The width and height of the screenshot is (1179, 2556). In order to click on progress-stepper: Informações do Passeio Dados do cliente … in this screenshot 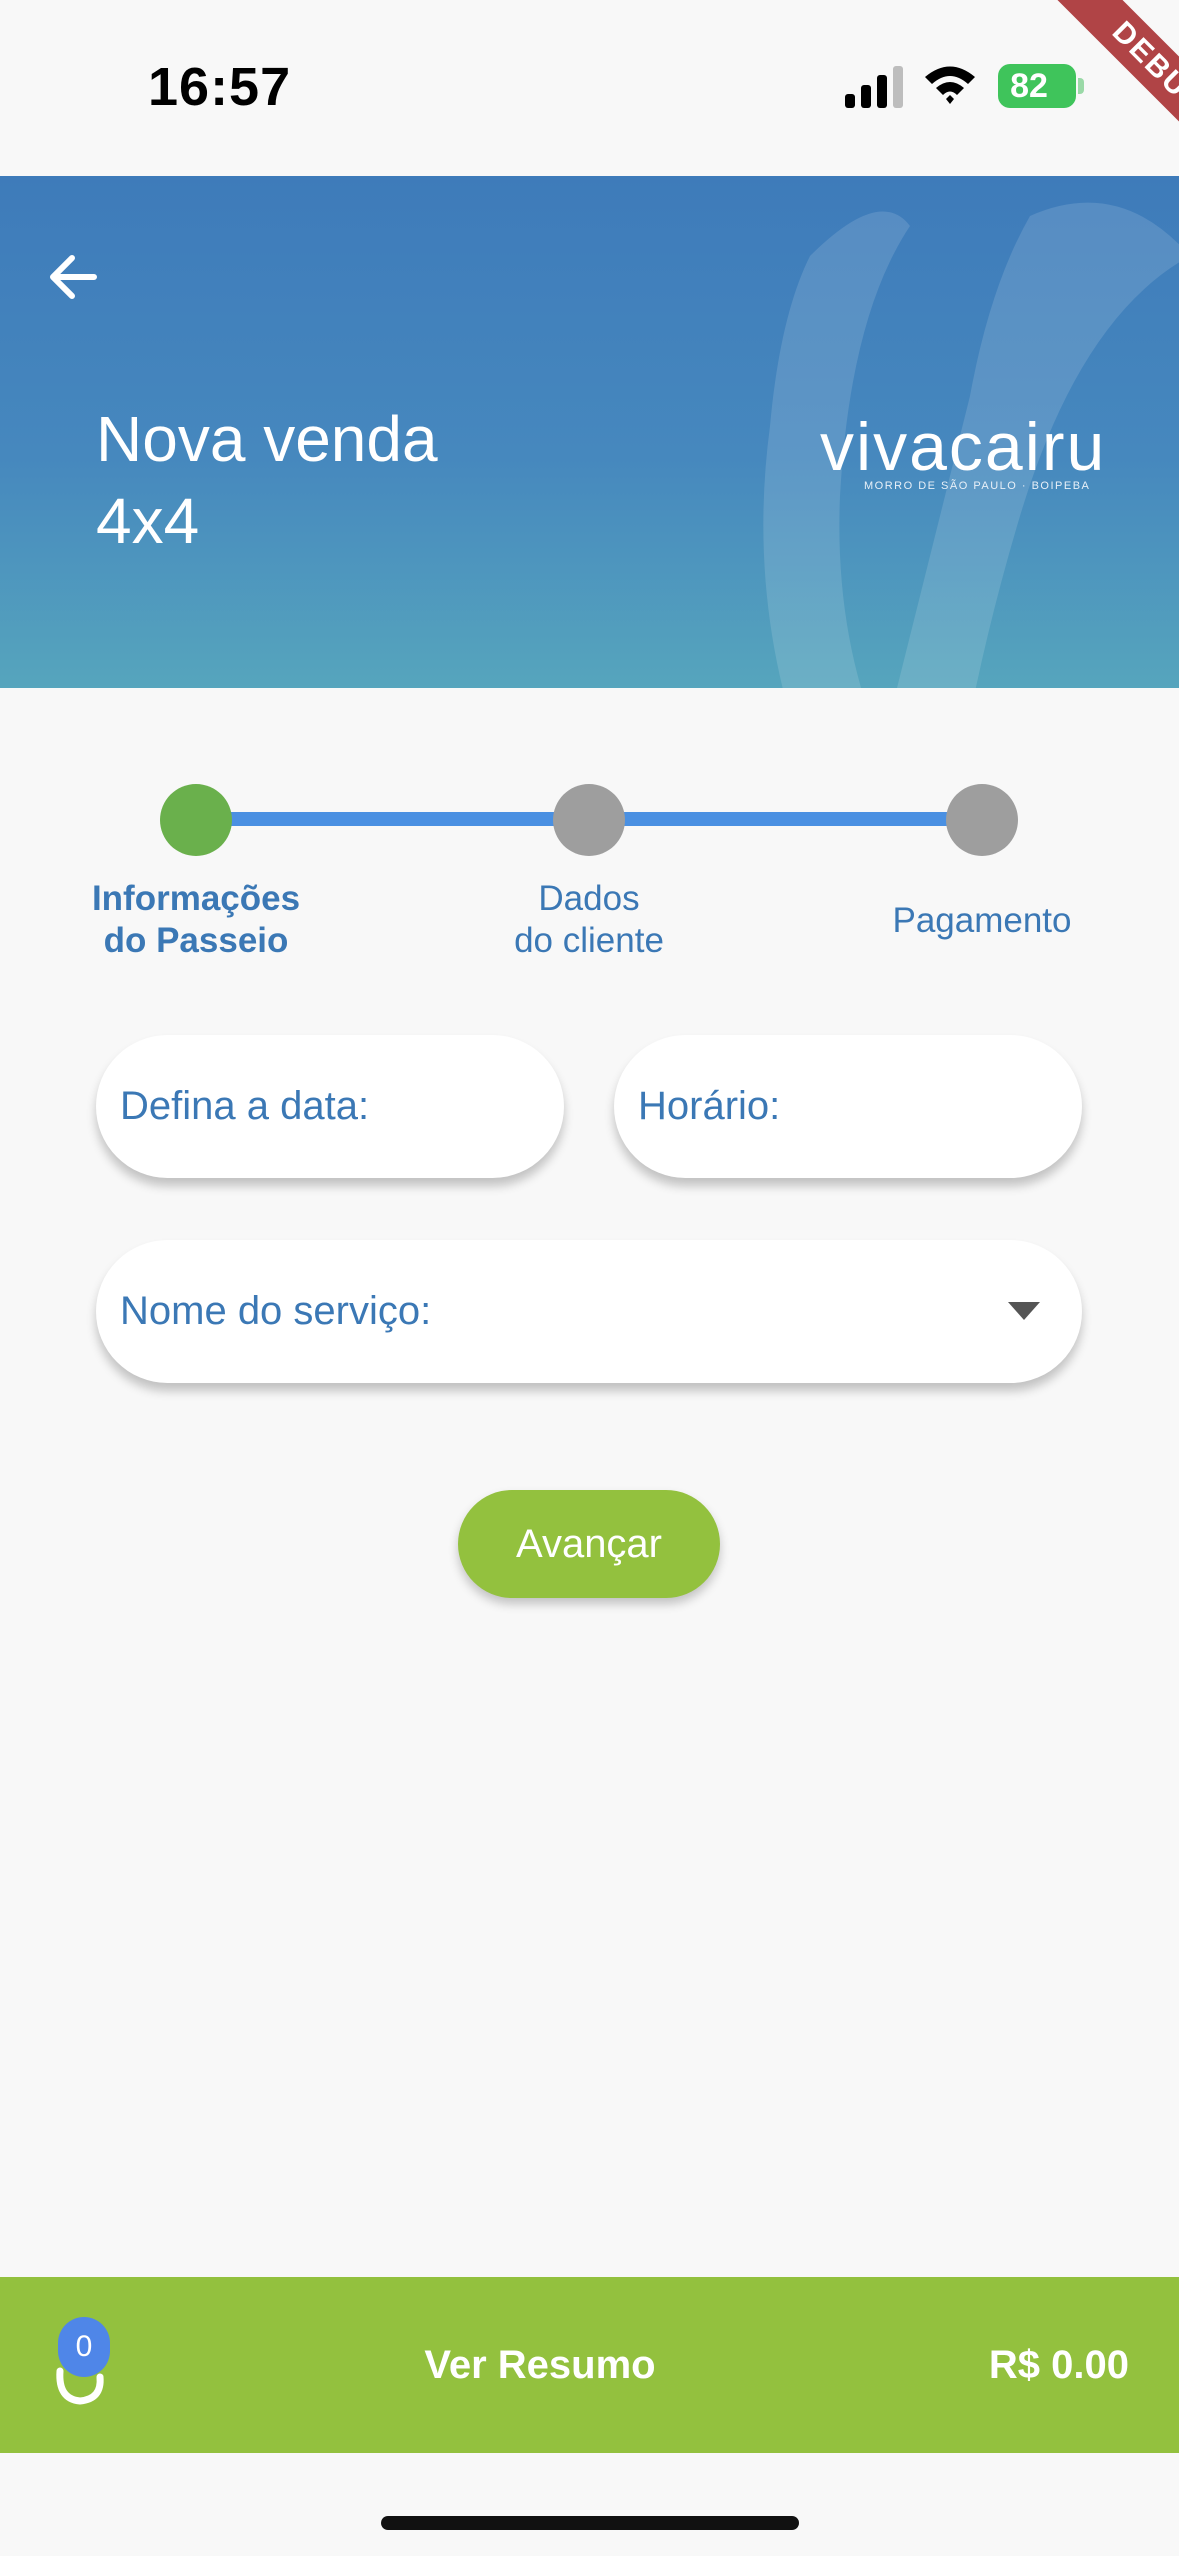, I will do `click(589, 875)`.